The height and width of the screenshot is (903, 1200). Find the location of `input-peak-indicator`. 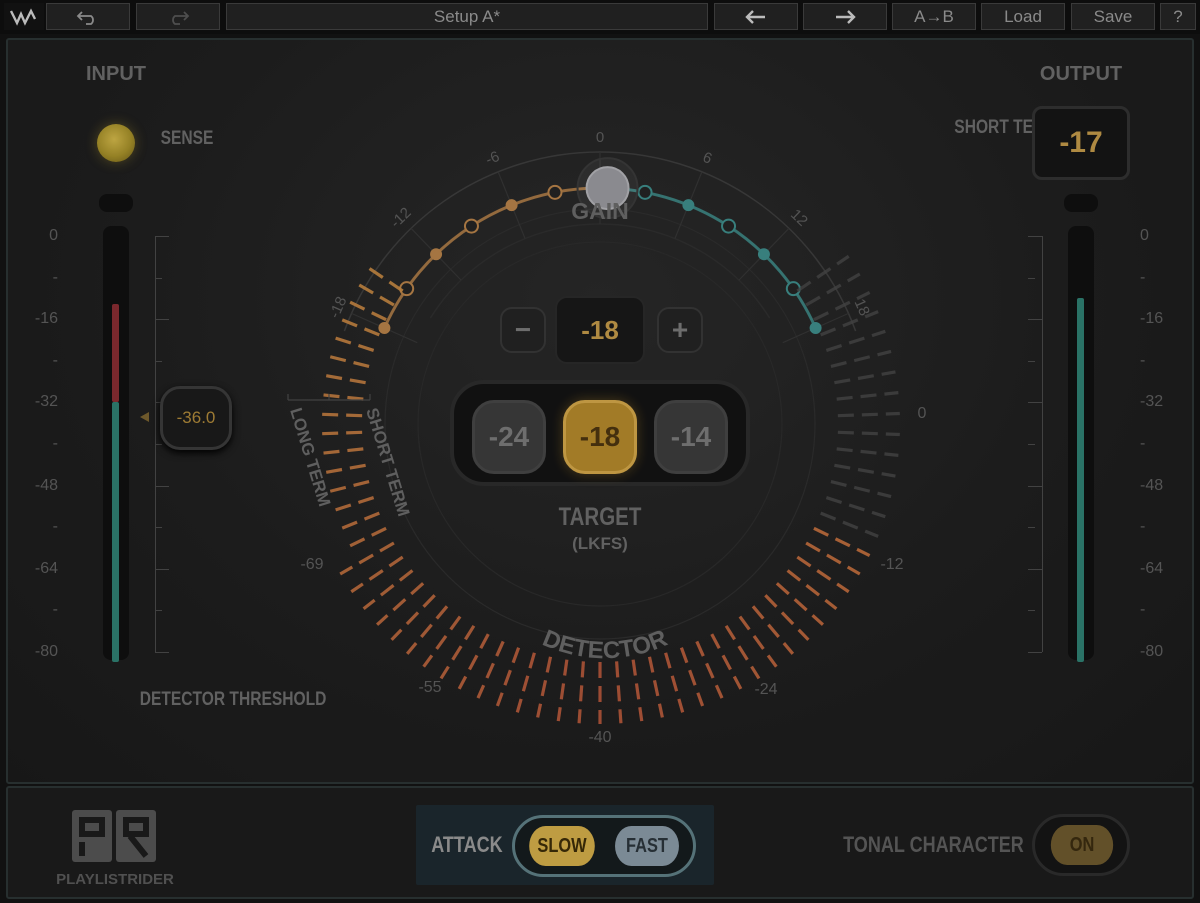

input-peak-indicator is located at coordinates (116, 203).